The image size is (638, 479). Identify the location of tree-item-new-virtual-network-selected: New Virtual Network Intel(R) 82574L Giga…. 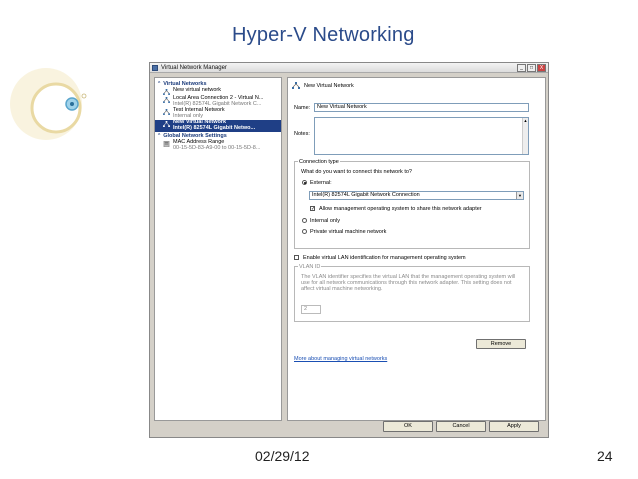
(218, 125).